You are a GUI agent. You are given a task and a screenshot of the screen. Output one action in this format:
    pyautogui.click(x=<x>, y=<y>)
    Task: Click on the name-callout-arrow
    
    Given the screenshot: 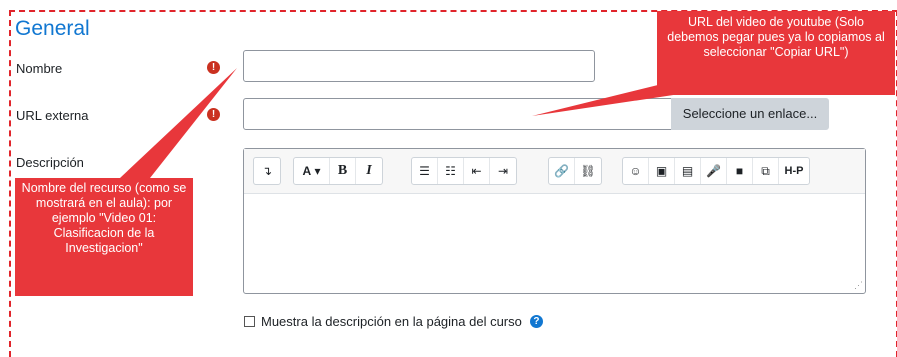 What is the action you would take?
    pyautogui.click(x=178, y=123)
    